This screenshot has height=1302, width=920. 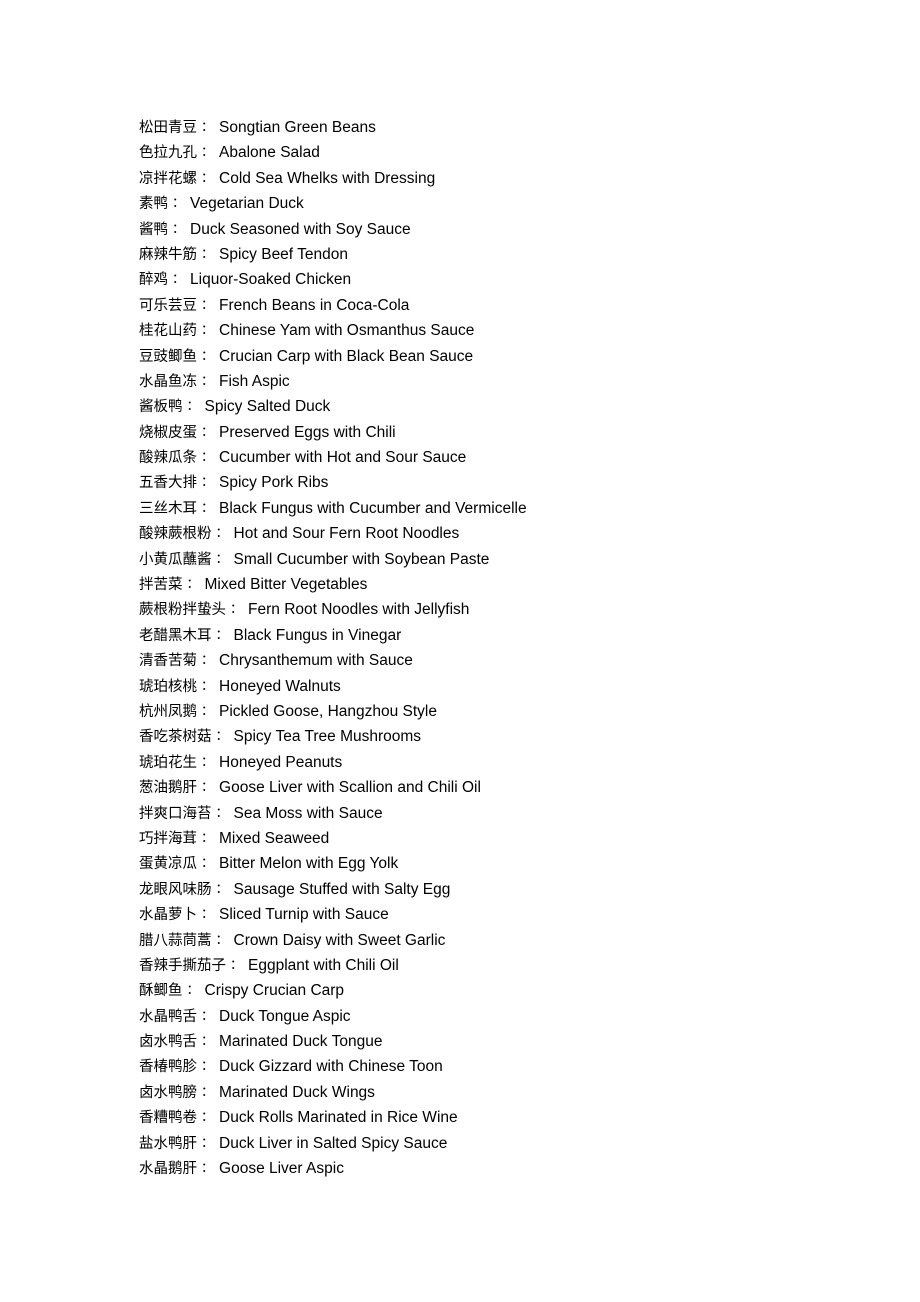 I want to click on entry-term-chinese: 酱鸭, so click(x=153, y=229).